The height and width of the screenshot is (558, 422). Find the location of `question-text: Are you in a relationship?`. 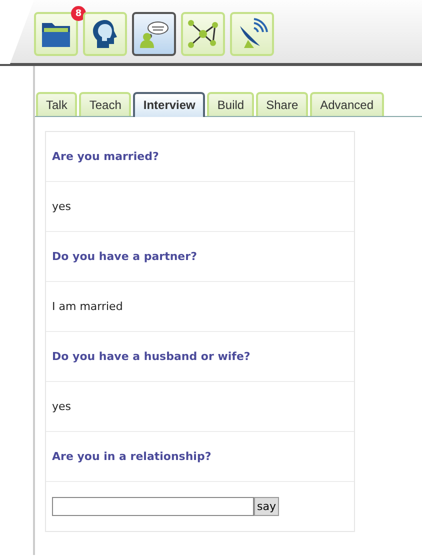

question-text: Are you in a relationship? is located at coordinates (132, 456).